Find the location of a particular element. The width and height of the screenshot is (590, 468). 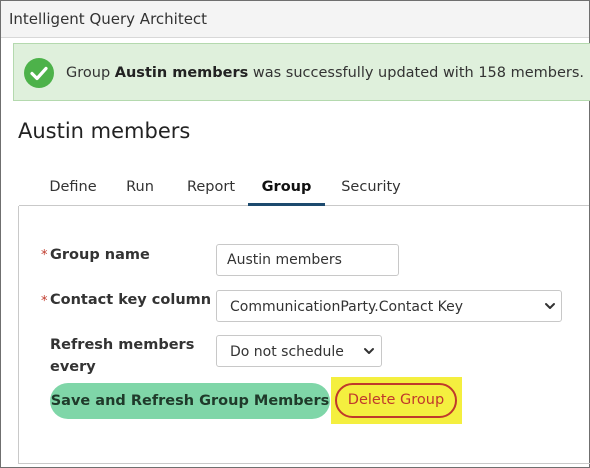

refresh-schedule-value: Do not schedule is located at coordinates (287, 352).